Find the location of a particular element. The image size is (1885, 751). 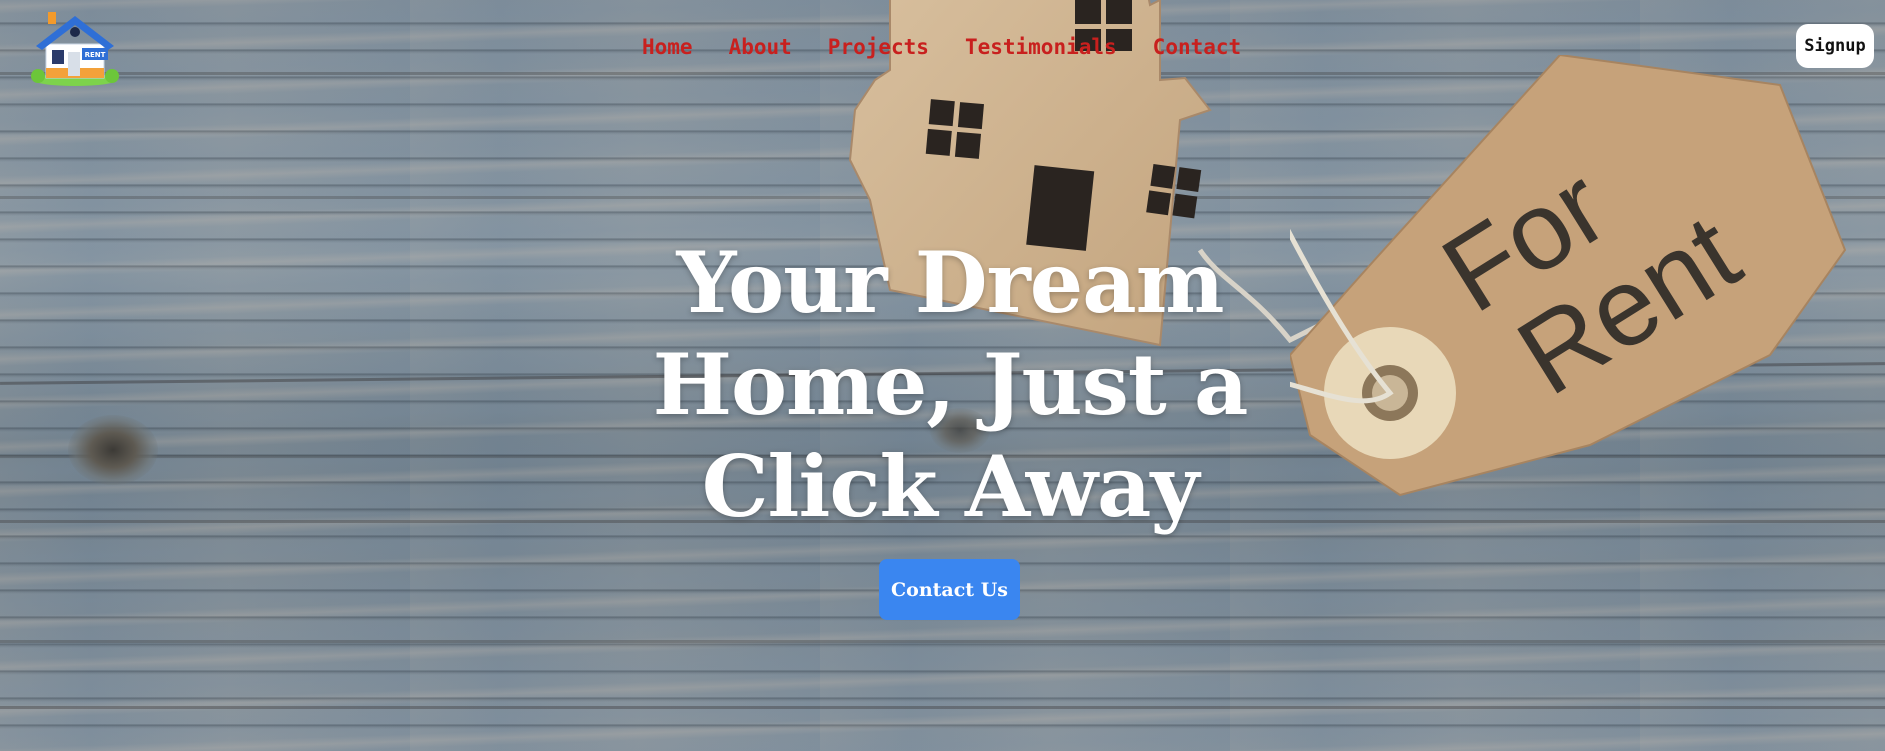

nav-link-home: Home is located at coordinates (667, 47).